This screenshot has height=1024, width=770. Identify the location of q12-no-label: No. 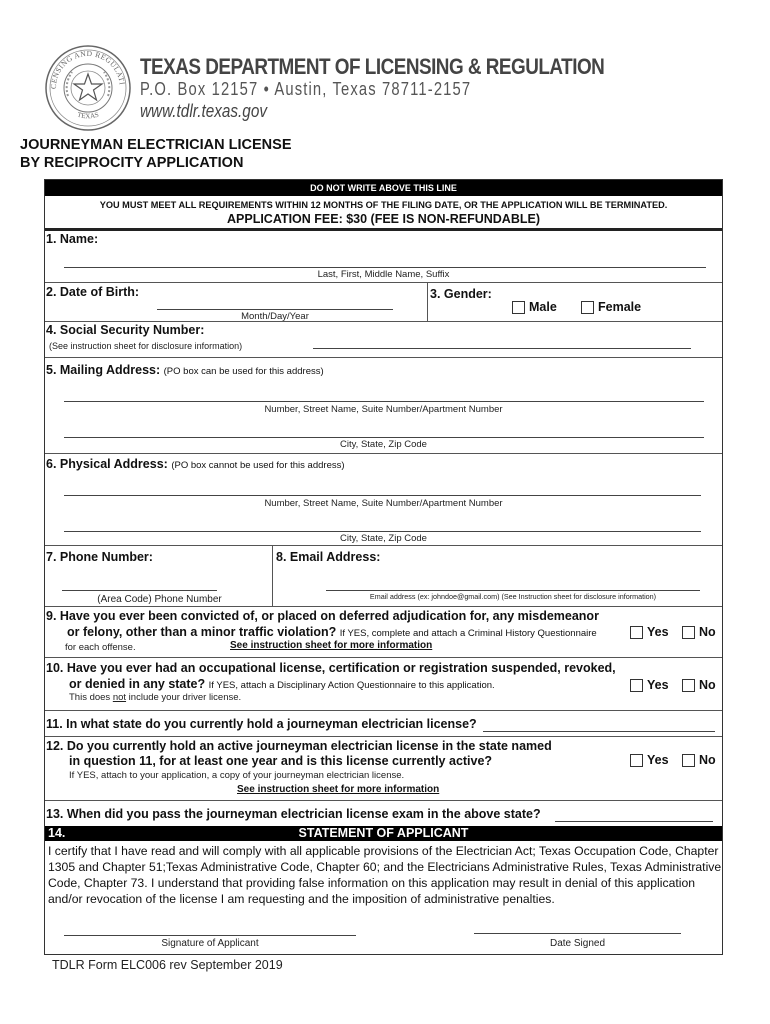
(707, 760).